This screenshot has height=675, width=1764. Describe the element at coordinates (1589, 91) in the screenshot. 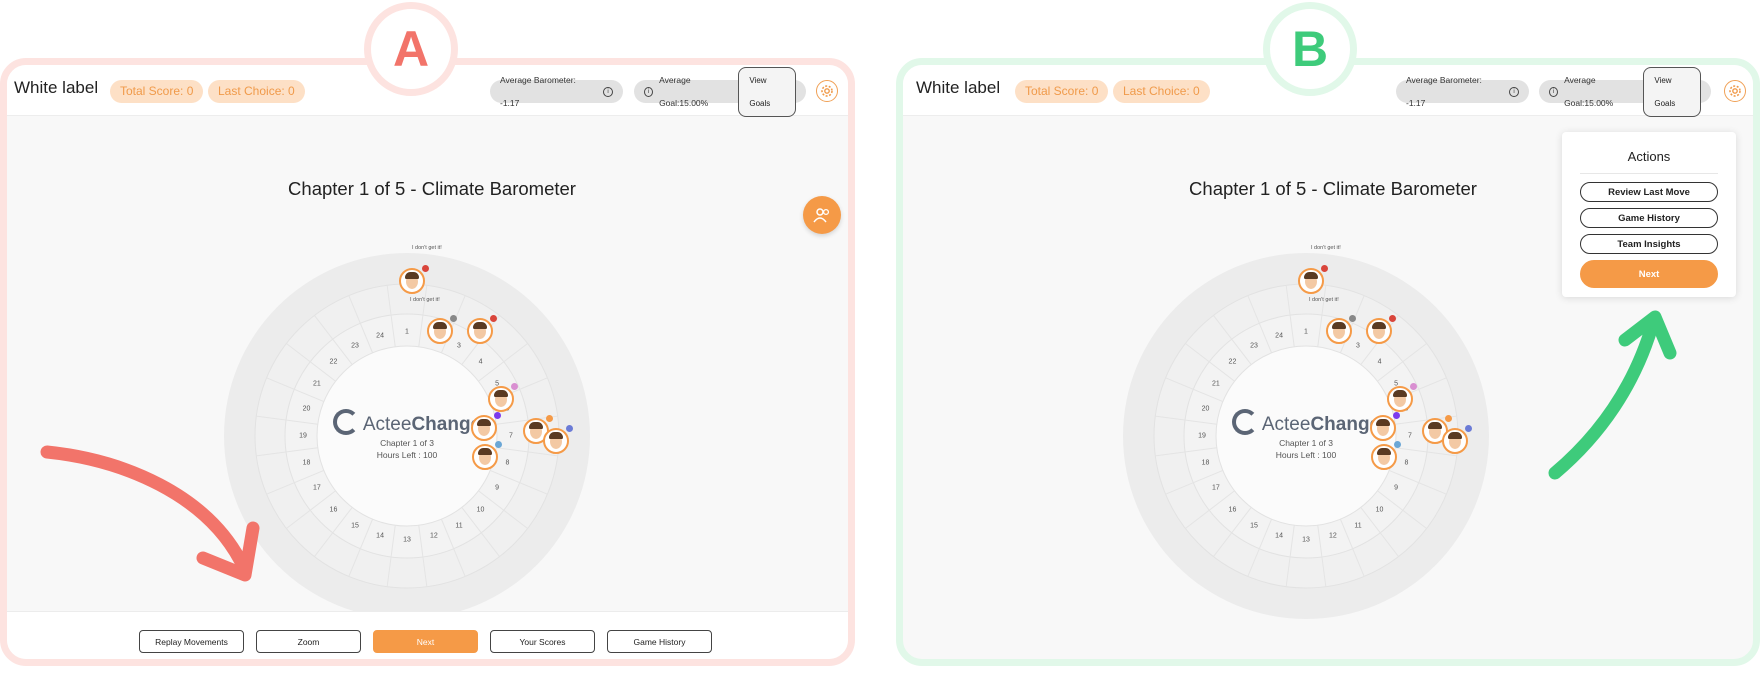

I see `average-goal-label: Average Goal:15.00%` at that location.